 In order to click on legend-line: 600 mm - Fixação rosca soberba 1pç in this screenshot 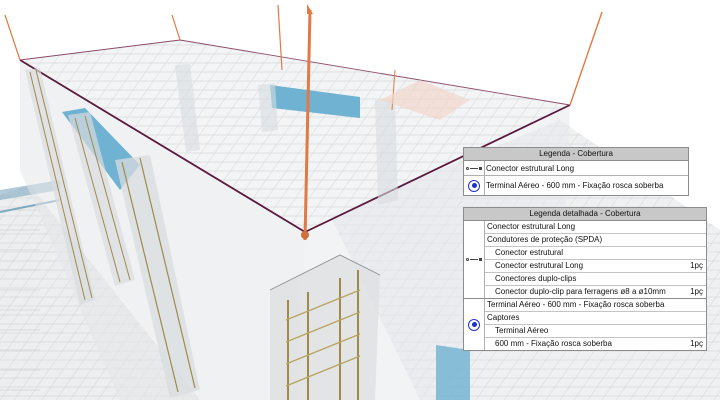, I will do `click(599, 343)`.